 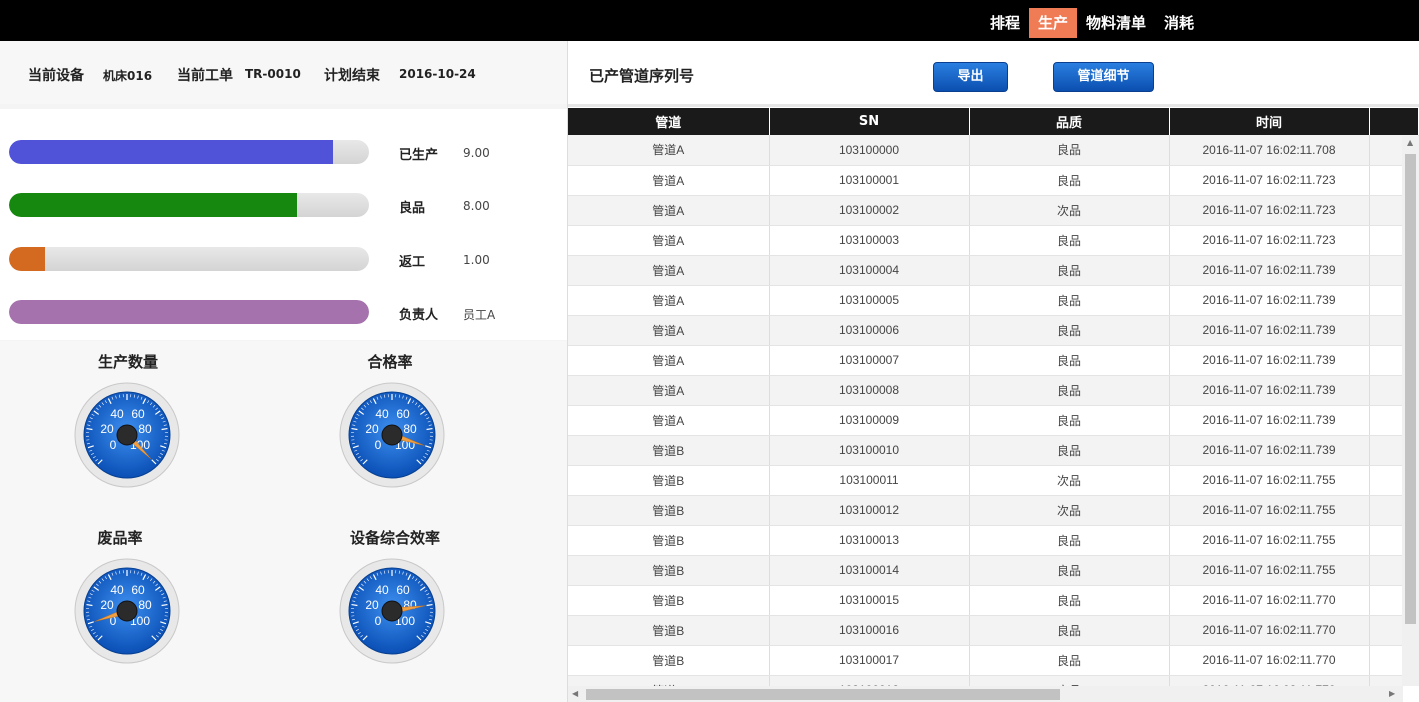 I want to click on table-row: 管道B 103100011 次品 2016-11-07 16:02:11.755, so click(x=993, y=480).